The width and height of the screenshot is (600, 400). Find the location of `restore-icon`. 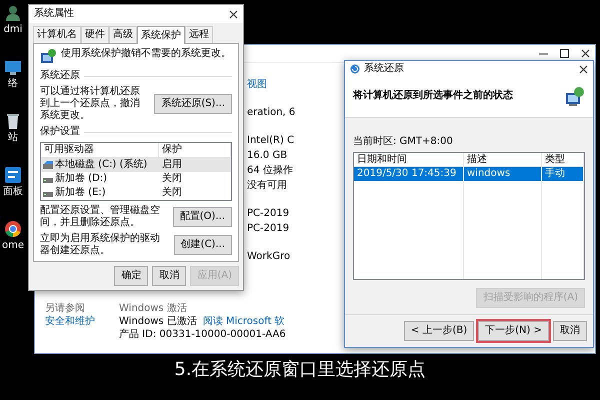

restore-icon is located at coordinates (355, 69).